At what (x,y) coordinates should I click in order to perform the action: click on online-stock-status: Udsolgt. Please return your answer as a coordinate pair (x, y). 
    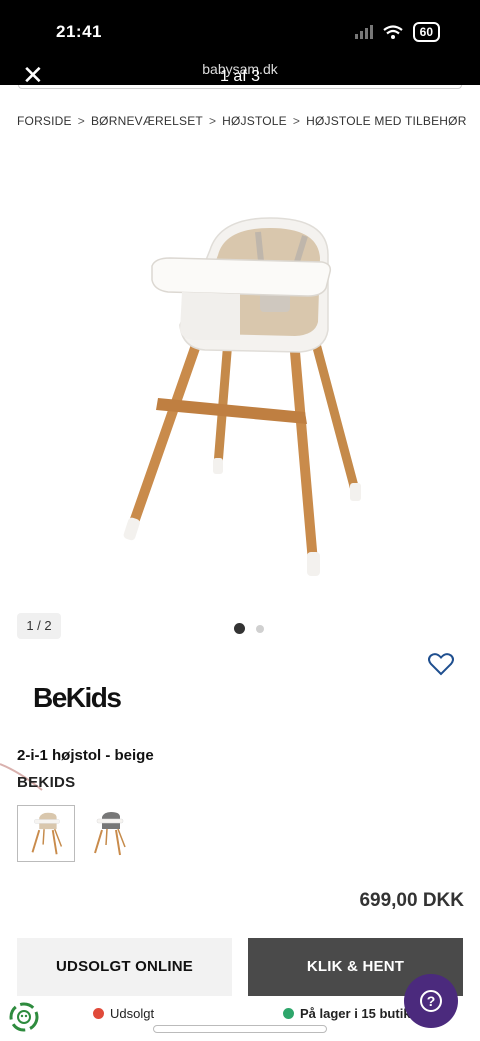
    Looking at the image, I should click on (123, 1013).